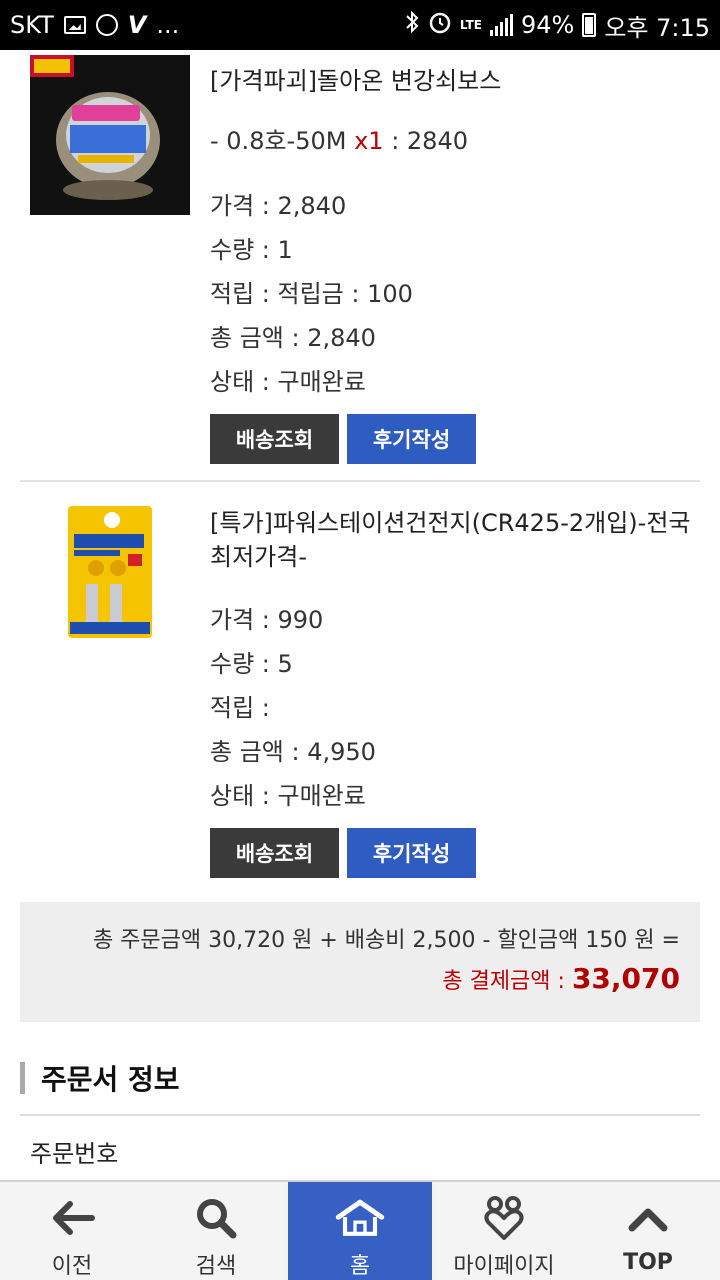 The width and height of the screenshot is (720, 1280). I want to click on total-label: 총 결제금액 :, so click(507, 981).